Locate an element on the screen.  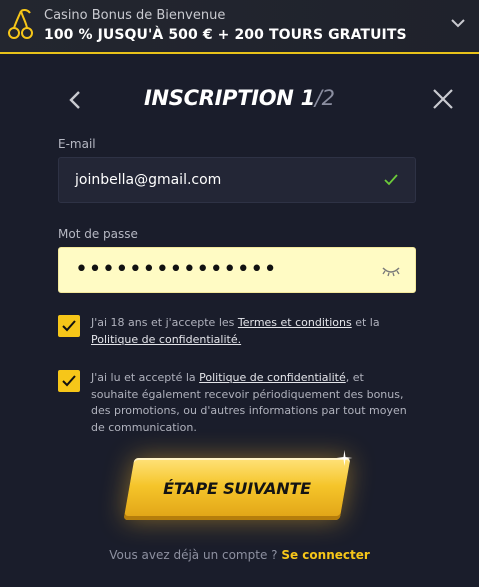
title-step-total: /2 is located at coordinates (324, 98).